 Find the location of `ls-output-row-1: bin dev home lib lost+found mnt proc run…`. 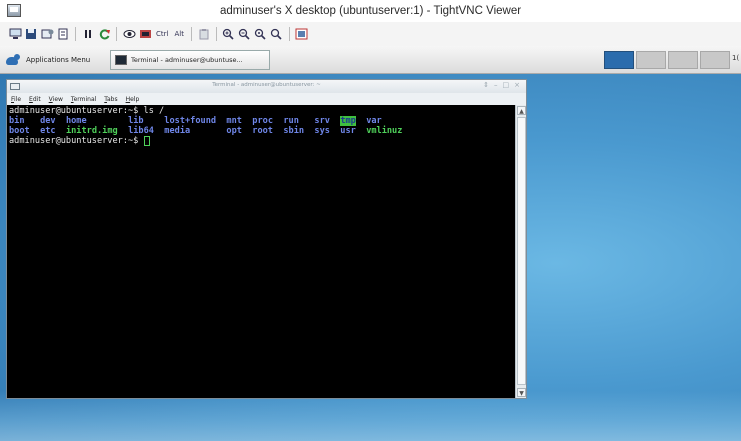

ls-output-row-1: bin dev home lib lost+found mnt proc run… is located at coordinates (262, 121).